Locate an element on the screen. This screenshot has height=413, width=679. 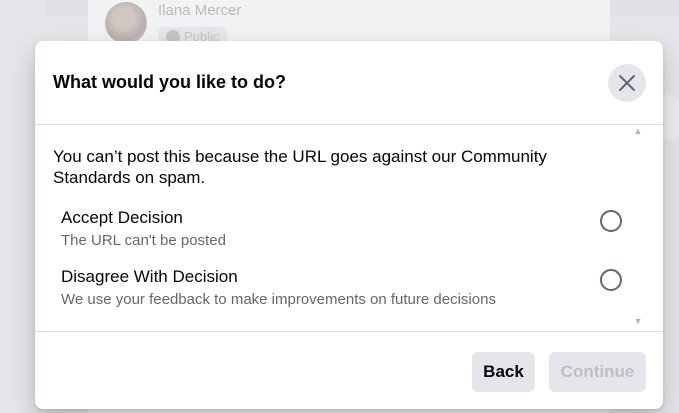
author-name: Ilana Mercer is located at coordinates (200, 10).